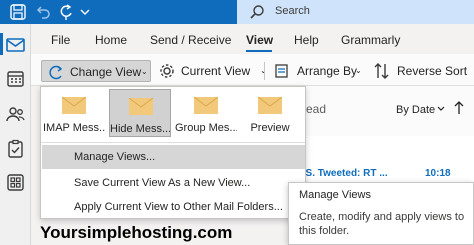 Image resolution: width=474 pixels, height=245 pixels. Describe the element at coordinates (355, 12) in the screenshot. I see `search-box: Search` at that location.